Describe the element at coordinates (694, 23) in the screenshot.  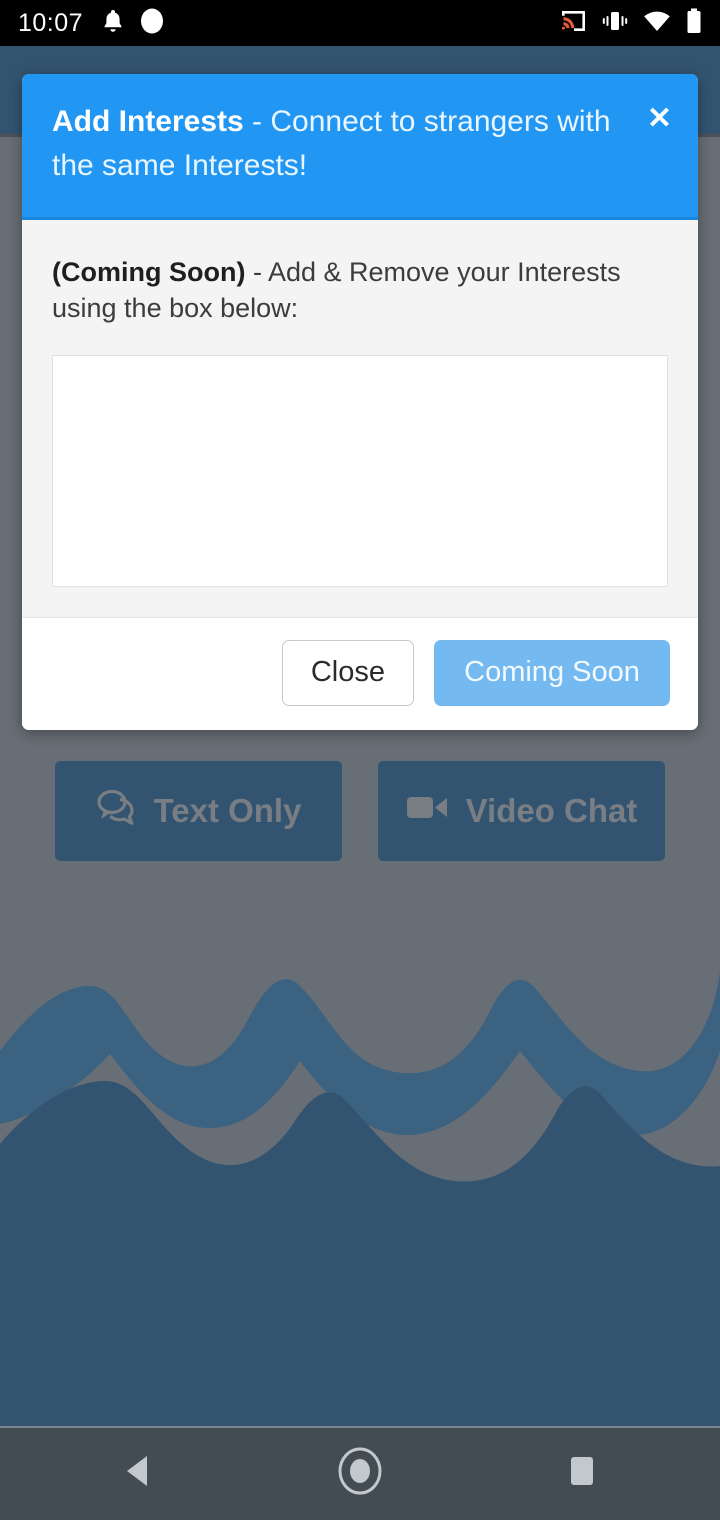
I see `battery-icon` at that location.